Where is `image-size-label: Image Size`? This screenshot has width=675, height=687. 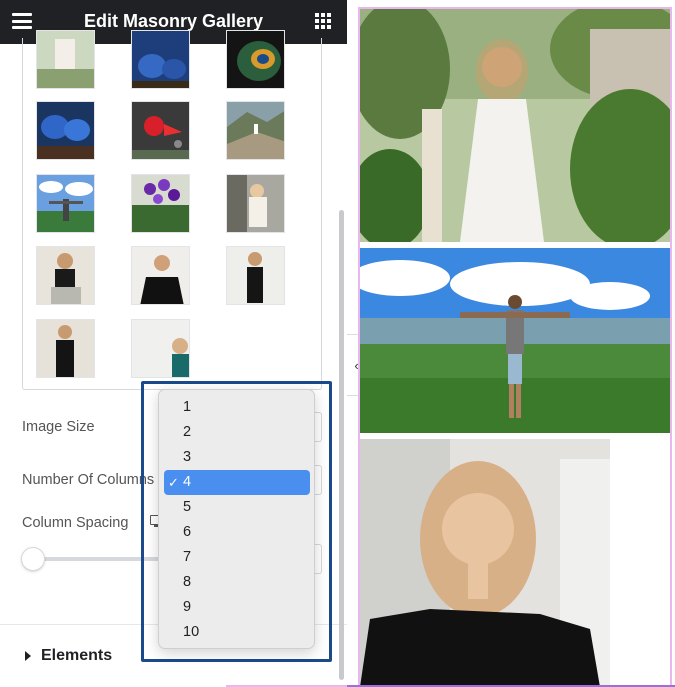
image-size-label: Image Size is located at coordinates (58, 427).